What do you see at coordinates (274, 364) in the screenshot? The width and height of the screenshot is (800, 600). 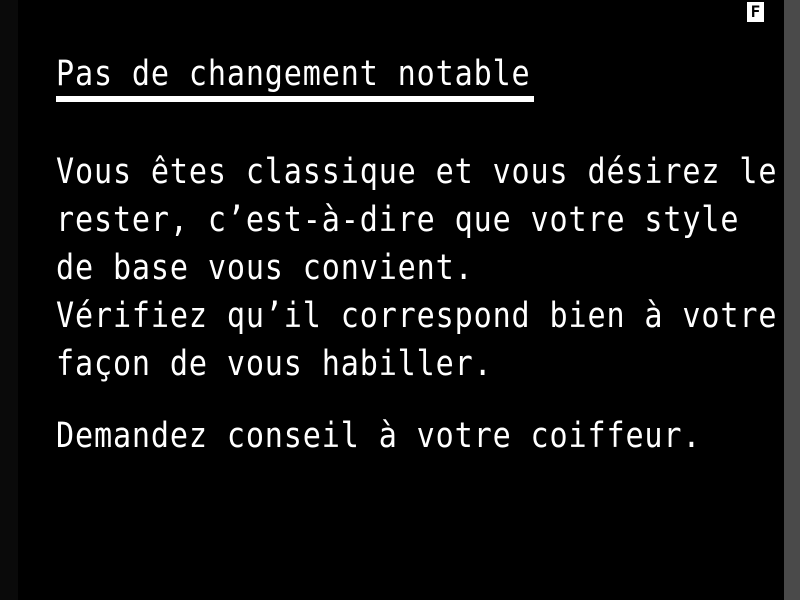 I see `body-line: façon de vous habiller.` at bounding box center [274, 364].